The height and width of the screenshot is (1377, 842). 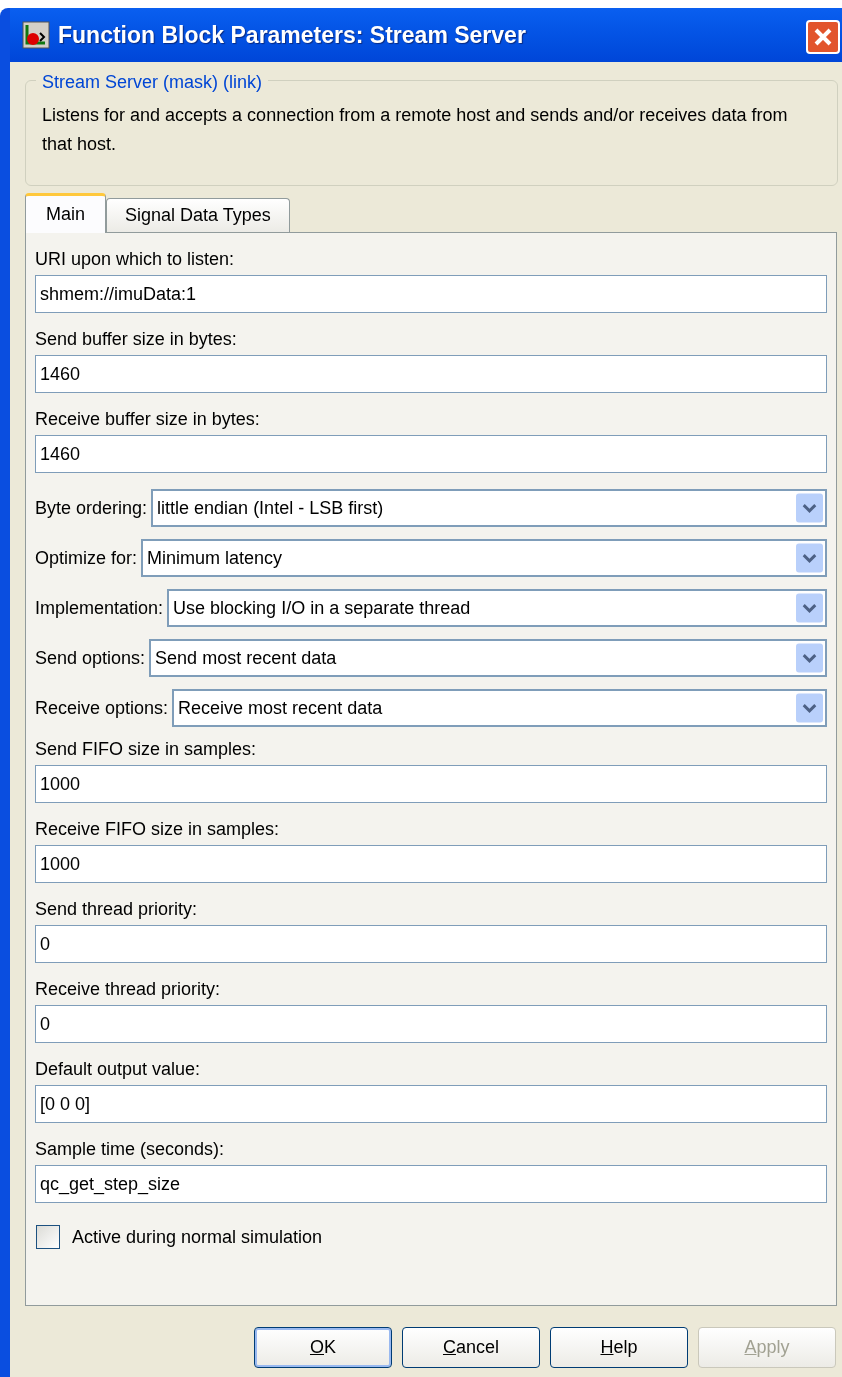 What do you see at coordinates (197, 1237) in the screenshot?
I see `checkbox-label: Active during normal simulation` at bounding box center [197, 1237].